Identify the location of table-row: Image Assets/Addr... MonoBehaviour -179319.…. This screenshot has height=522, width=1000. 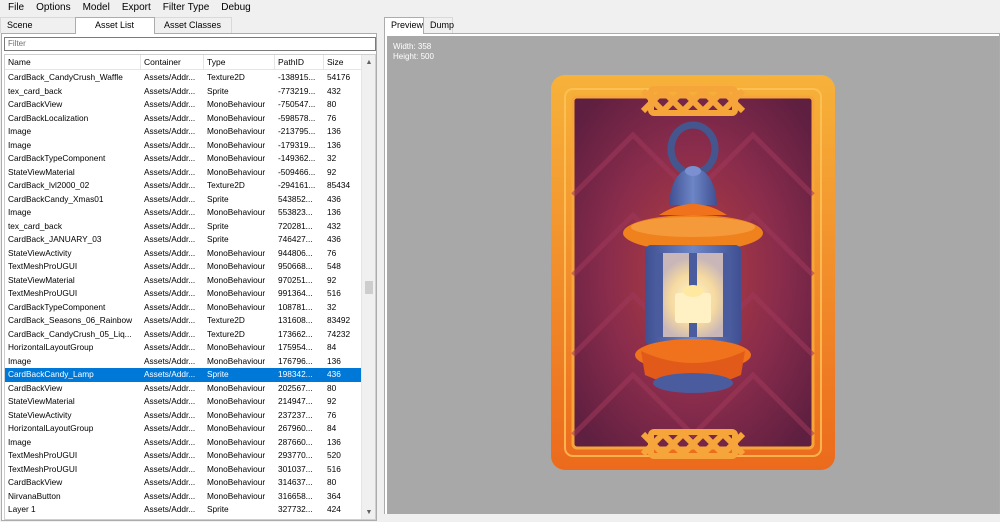
(183, 146).